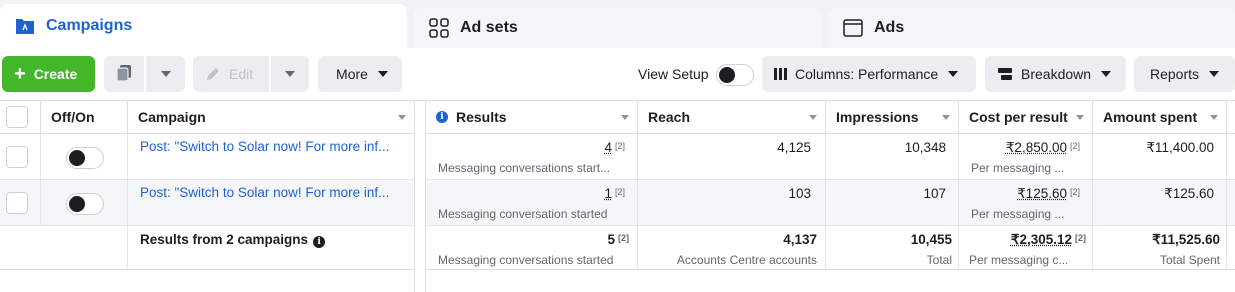 The height and width of the screenshot is (292, 1235). Describe the element at coordinates (439, 28) in the screenshot. I see `grid-icon` at that location.